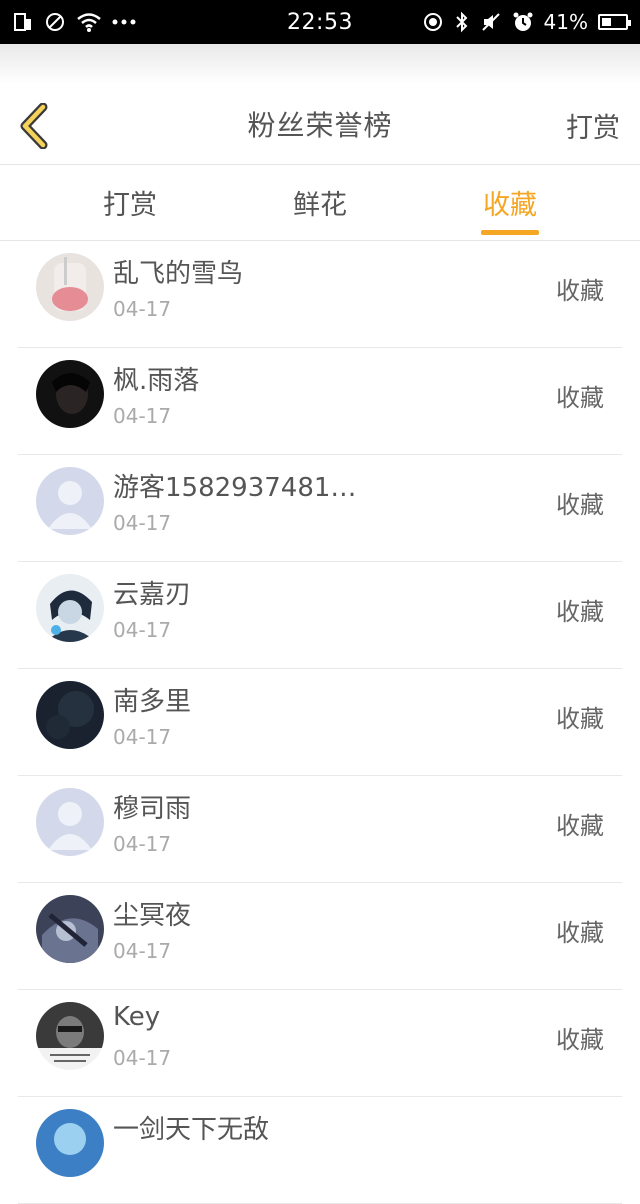  What do you see at coordinates (130, 202) in the screenshot?
I see `tab-reward: 打赏` at bounding box center [130, 202].